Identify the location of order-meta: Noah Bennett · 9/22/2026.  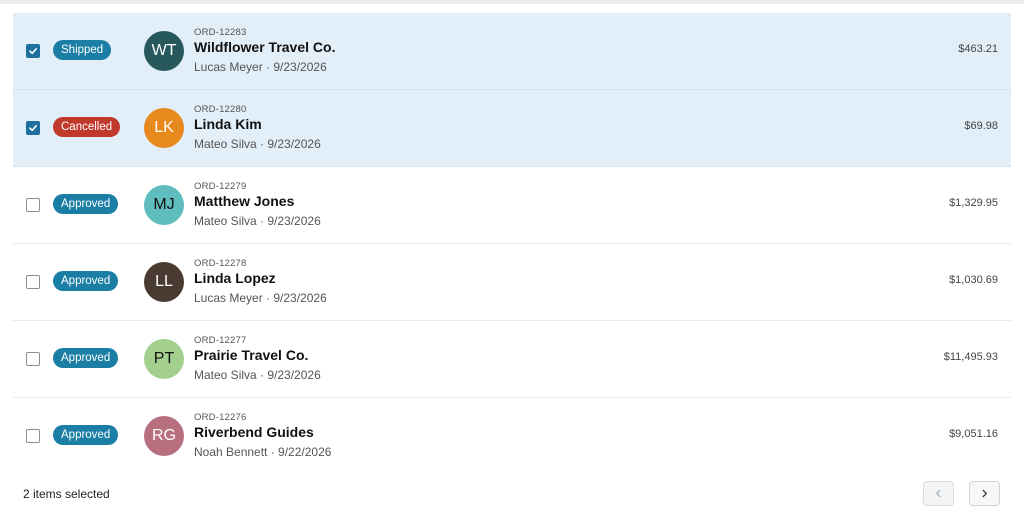
(263, 452).